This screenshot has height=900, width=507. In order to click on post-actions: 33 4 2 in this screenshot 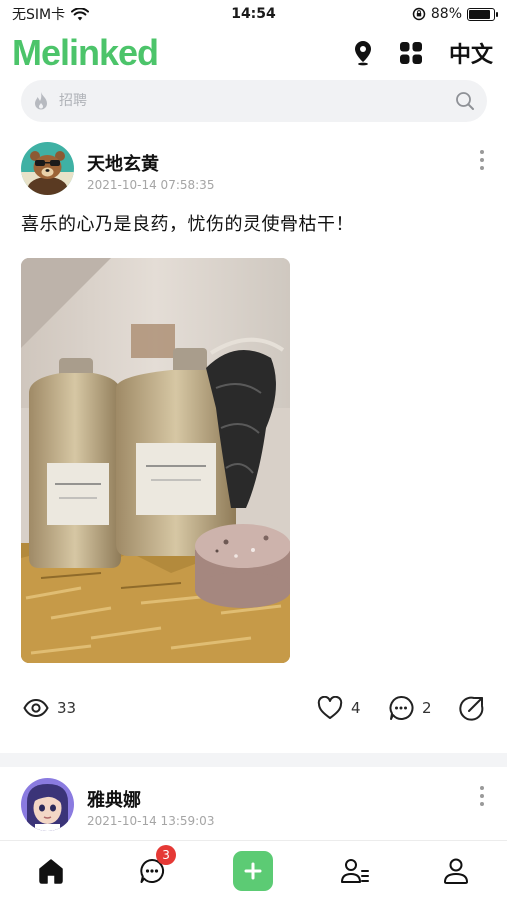, I will do `click(253, 708)`.